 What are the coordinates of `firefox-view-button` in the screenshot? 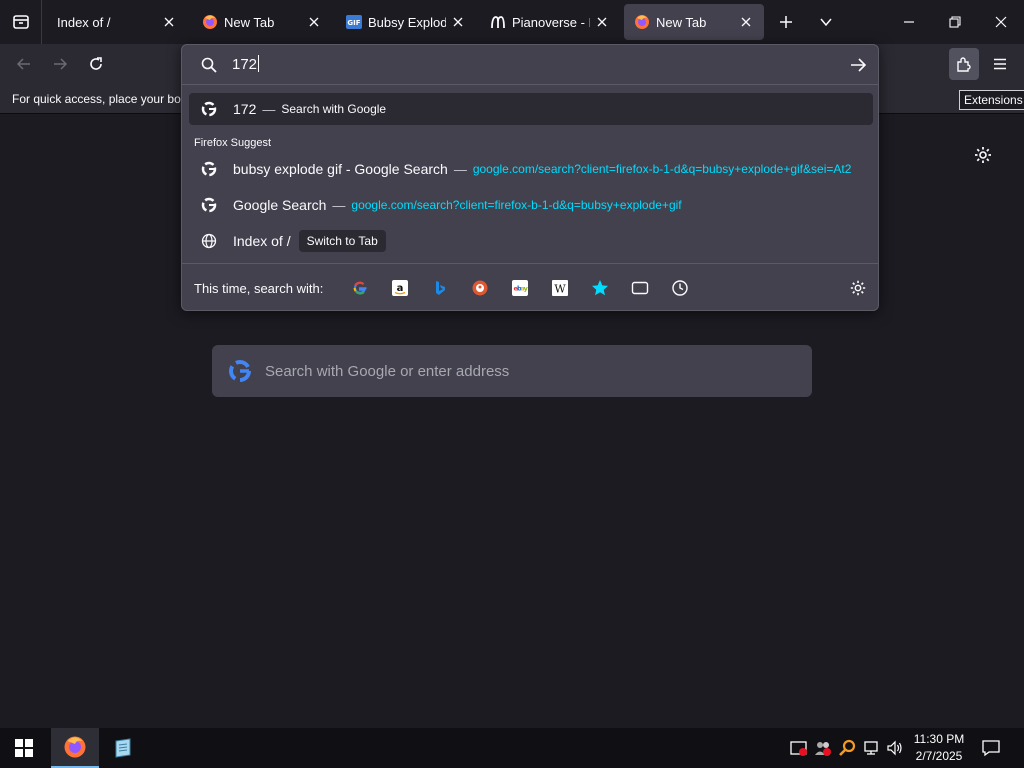 It's located at (21, 22).